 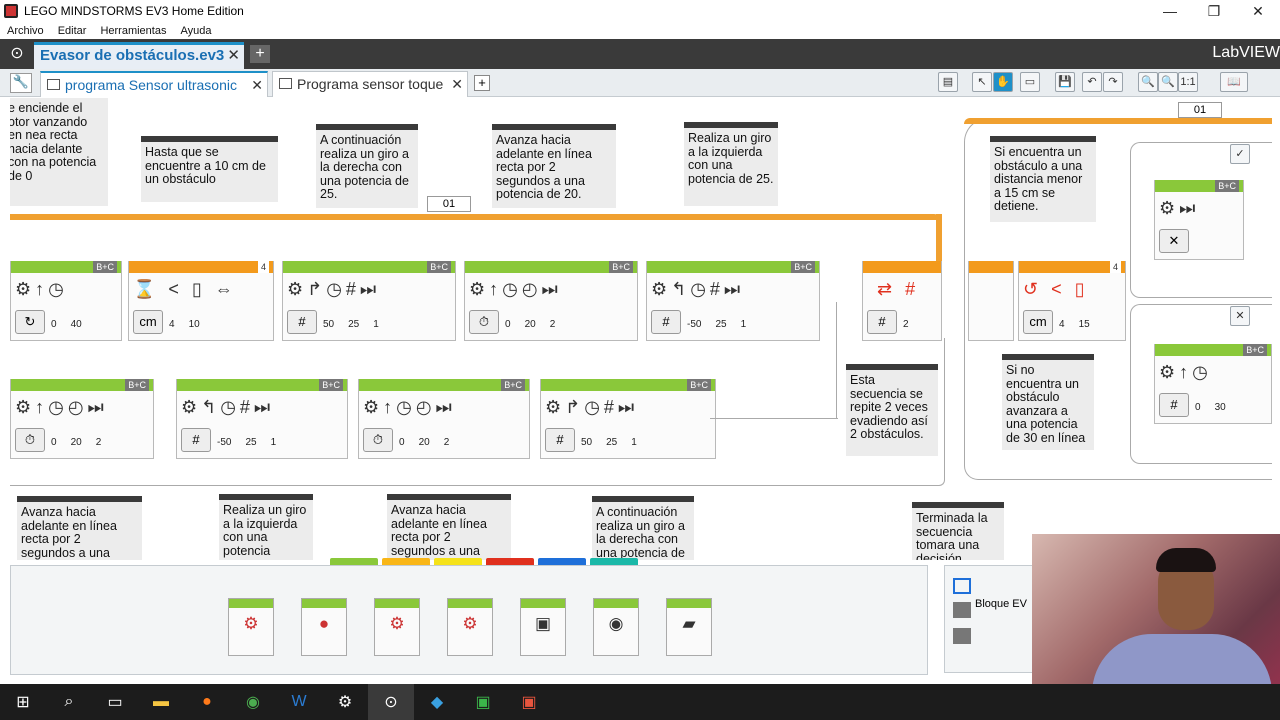 What do you see at coordinates (69, 702) in the screenshot?
I see `search-icon: ⌕` at bounding box center [69, 702].